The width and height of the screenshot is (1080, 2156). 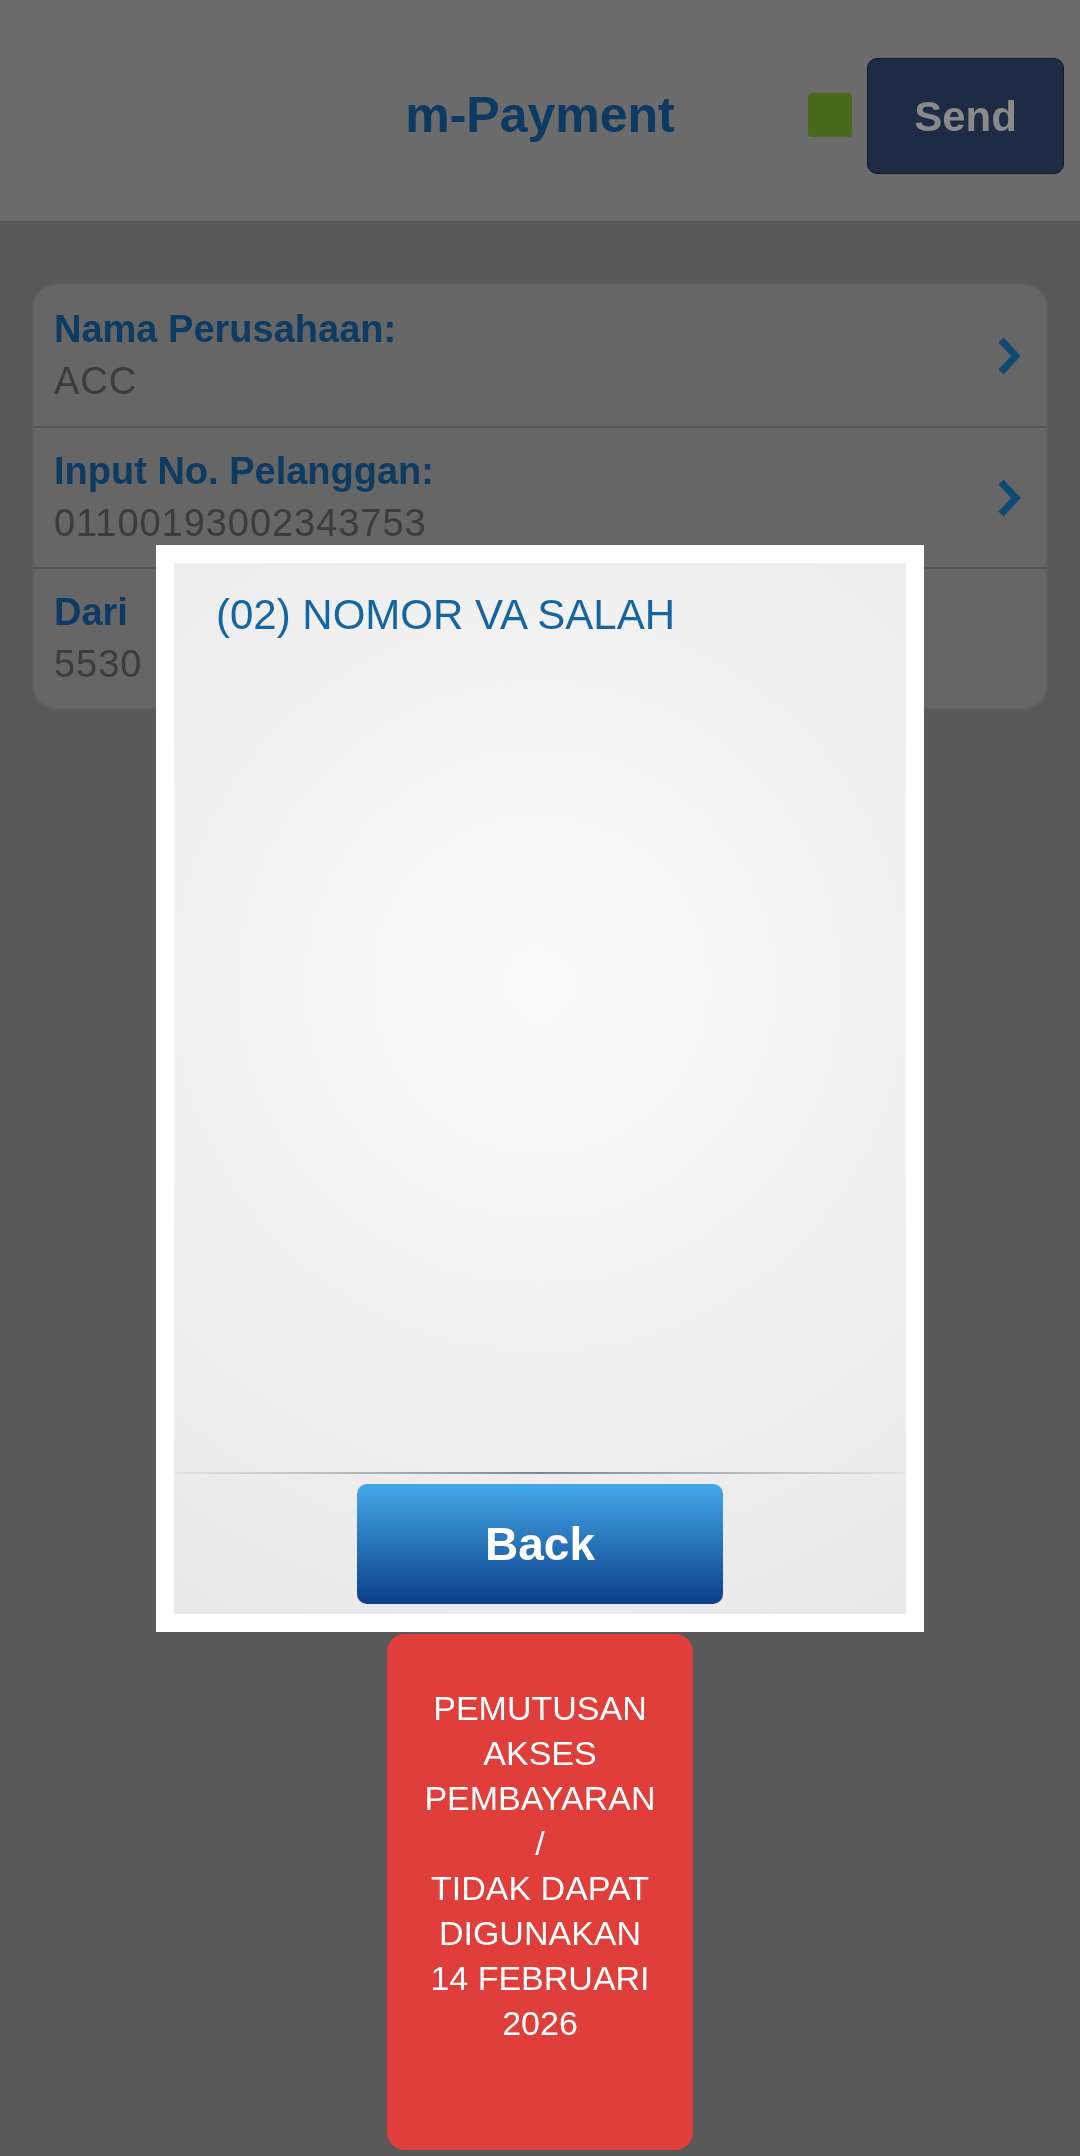 I want to click on status-indicator-icon, so click(x=830, y=115).